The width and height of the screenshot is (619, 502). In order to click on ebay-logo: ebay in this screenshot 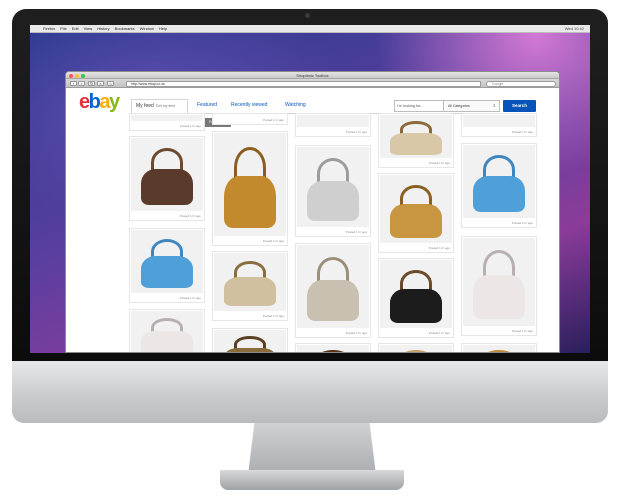, I will do `click(99, 102)`.